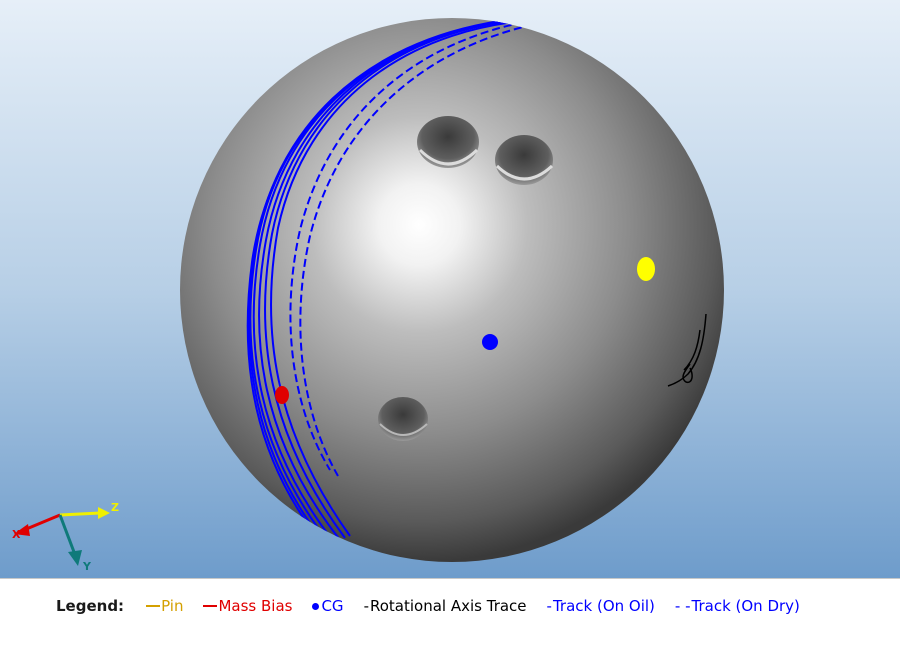  What do you see at coordinates (80, 514) in the screenshot?
I see `z-axis-line` at bounding box center [80, 514].